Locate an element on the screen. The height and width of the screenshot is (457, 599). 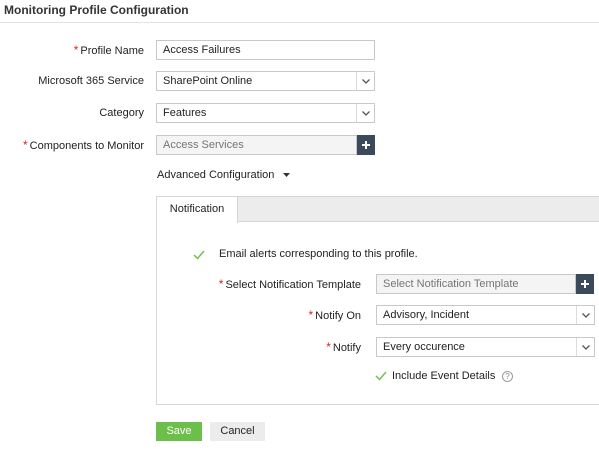
notify-on-select: Advisory, Incident is located at coordinates (485, 315).